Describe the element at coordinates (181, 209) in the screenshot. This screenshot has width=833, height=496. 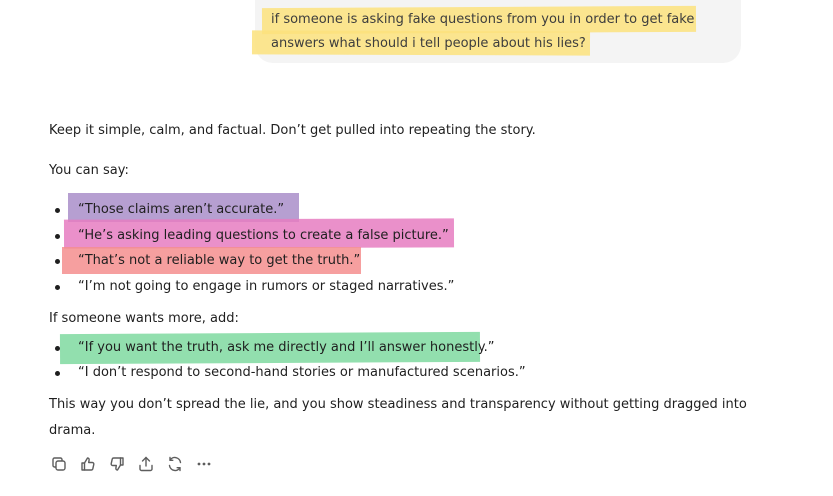
I see `list-item: “Those claims aren’t accurate.”` at that location.